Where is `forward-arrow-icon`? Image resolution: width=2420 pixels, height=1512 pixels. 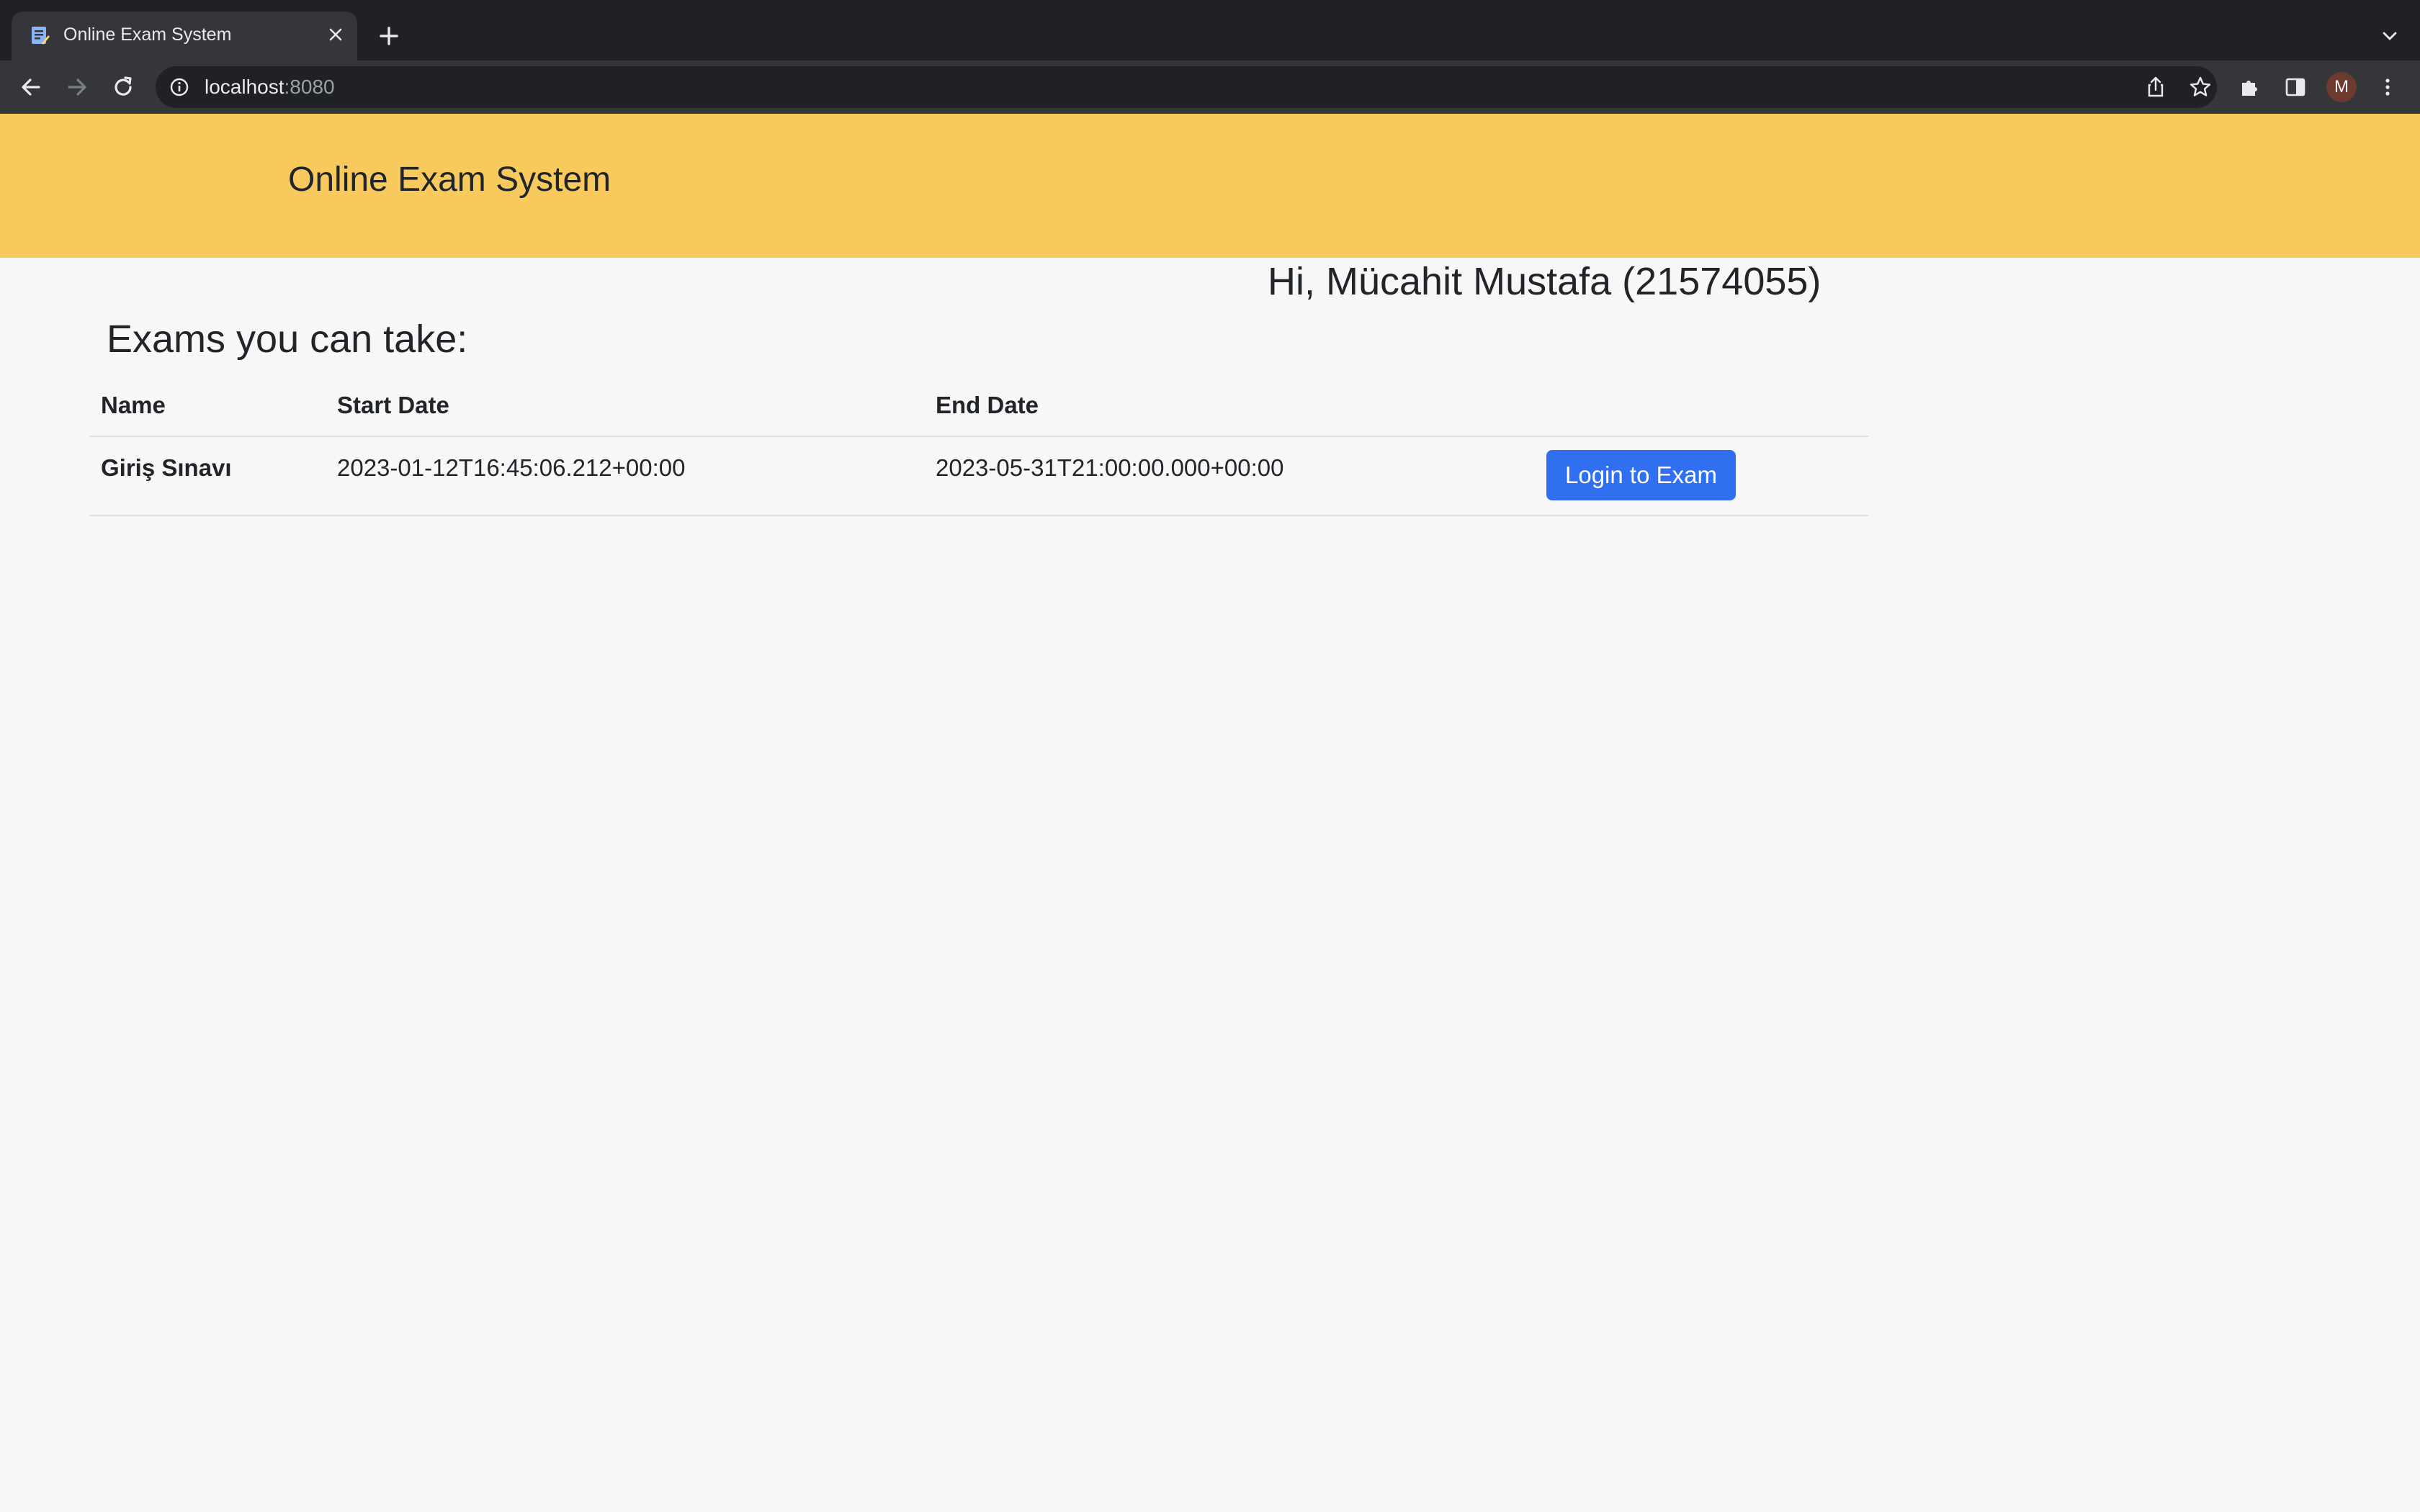
forward-arrow-icon is located at coordinates (77, 87).